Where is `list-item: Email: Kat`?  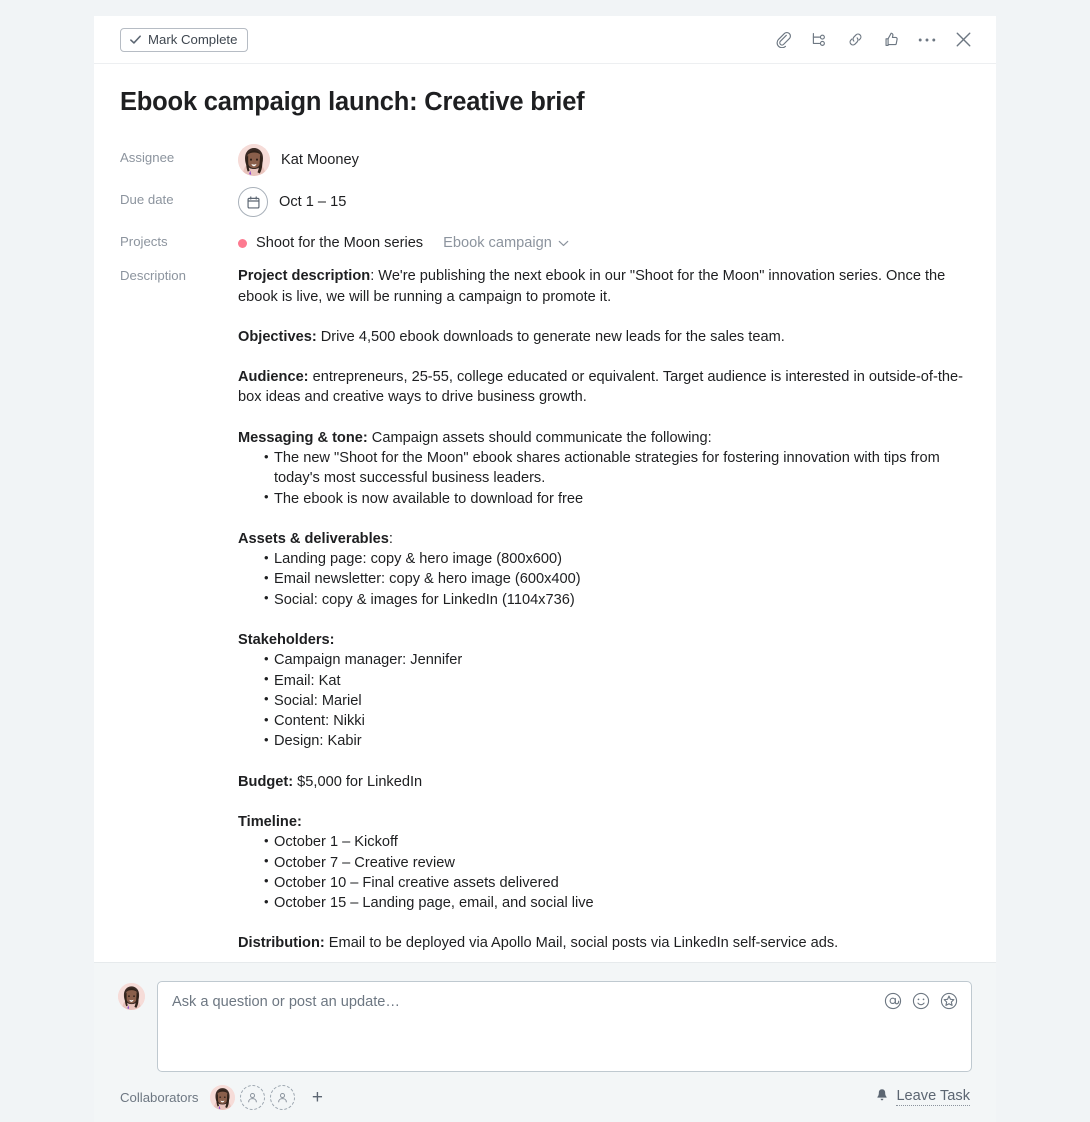
list-item: Email: Kat is located at coordinates (604, 680).